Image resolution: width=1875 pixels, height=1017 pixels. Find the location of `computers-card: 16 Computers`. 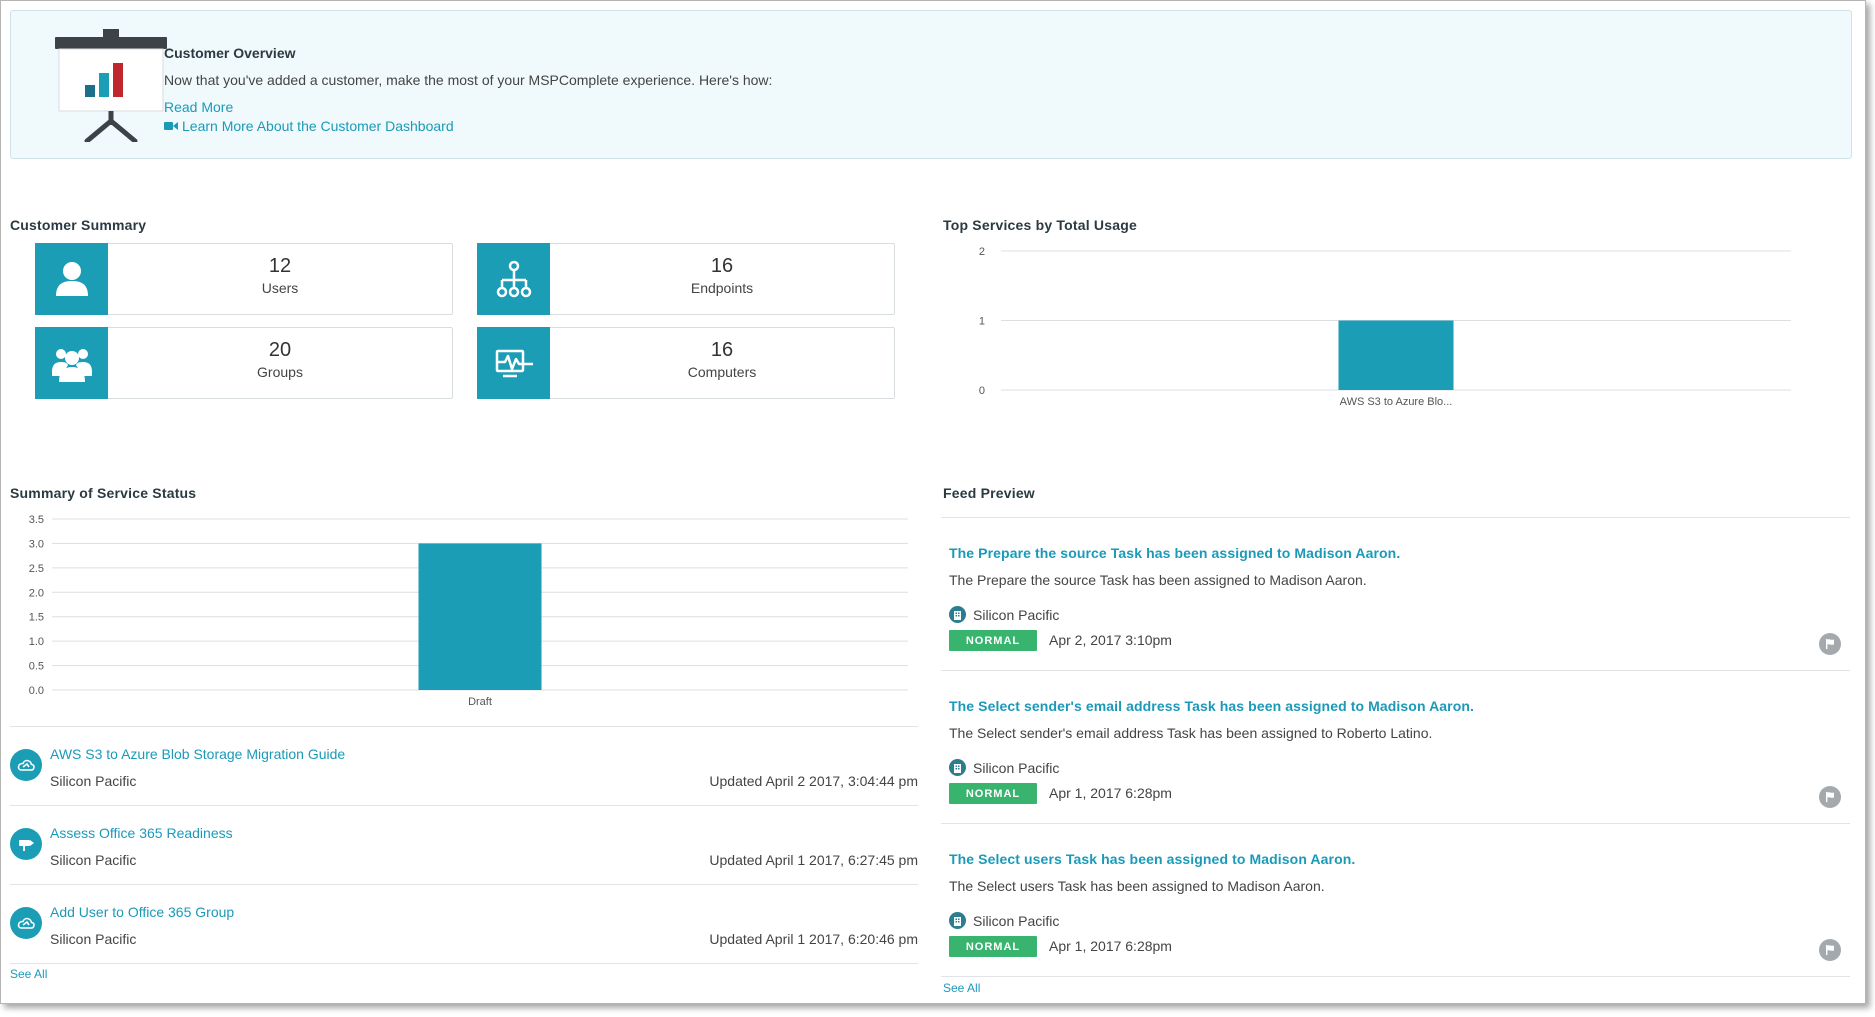

computers-card: 16 Computers is located at coordinates (686, 363).